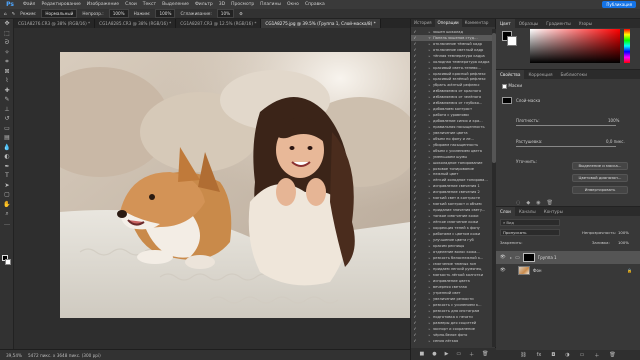 This screenshot has width=640, height=360. What do you see at coordinates (5, 13) in the screenshot?
I see `home-icon: ⌂` at bounding box center [5, 13].